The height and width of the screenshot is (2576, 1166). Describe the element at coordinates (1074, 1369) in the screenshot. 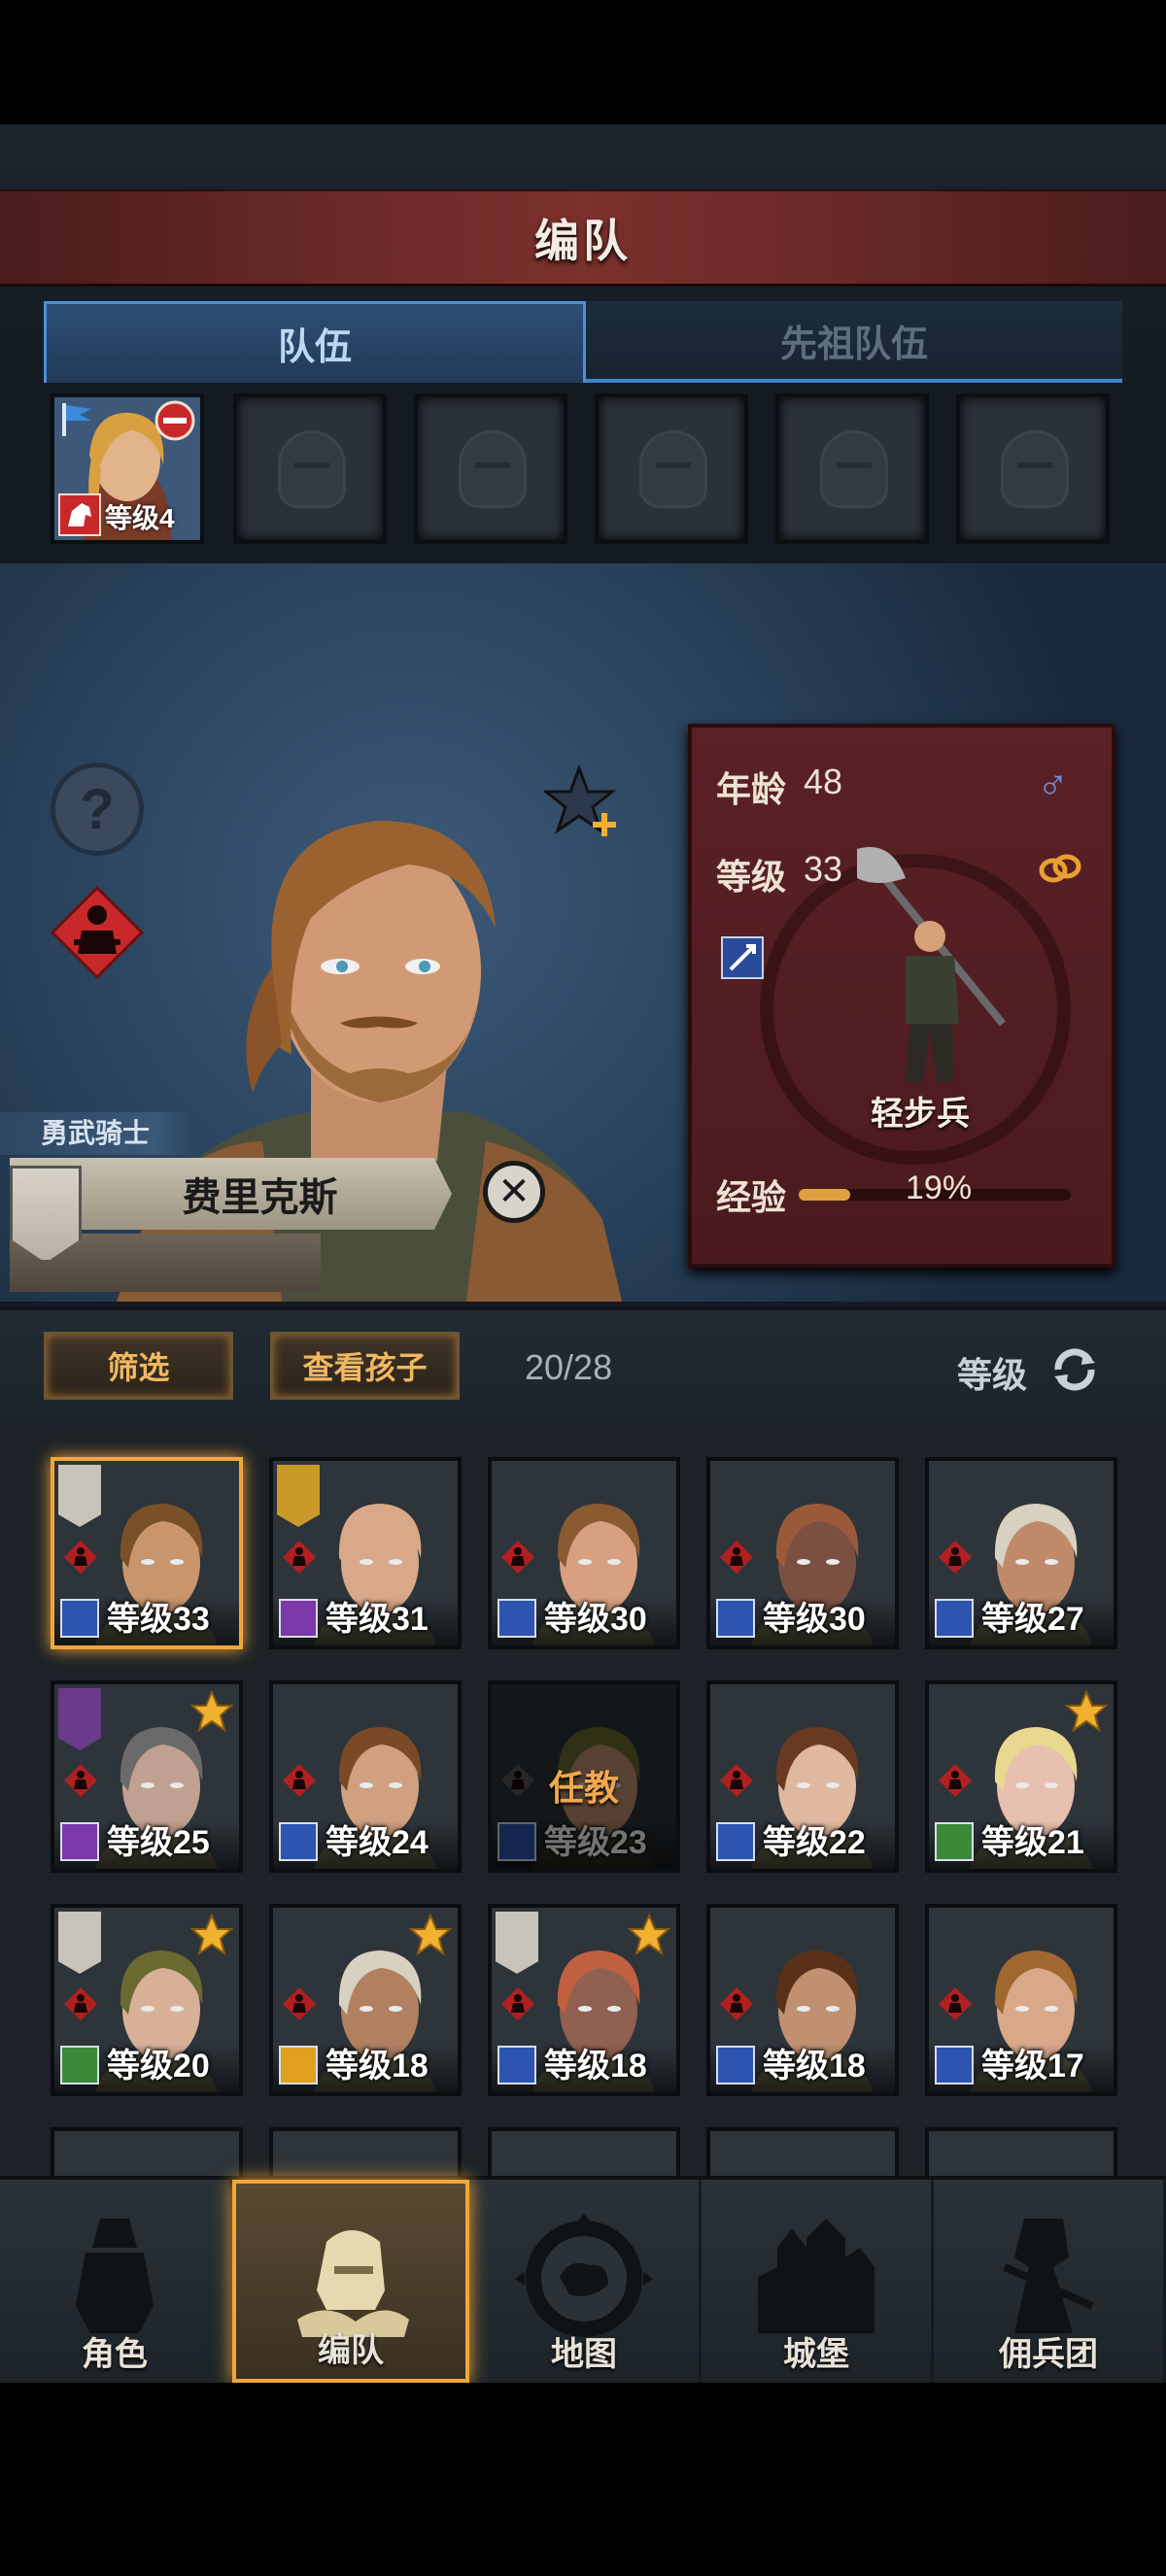

I see `refresh-sort-icon` at that location.